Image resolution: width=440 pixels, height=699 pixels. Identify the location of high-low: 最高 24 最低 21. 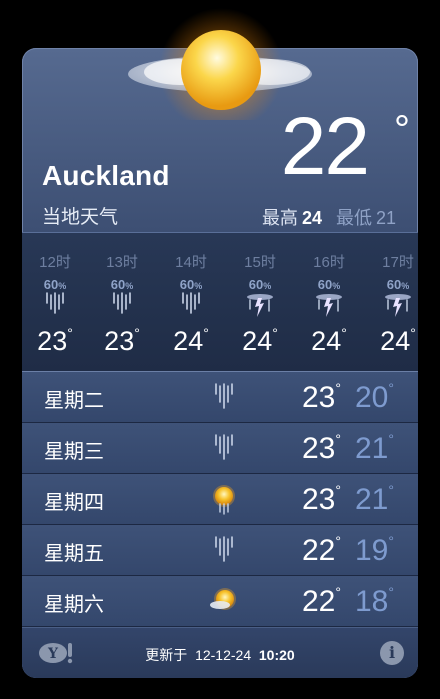
(329, 217).